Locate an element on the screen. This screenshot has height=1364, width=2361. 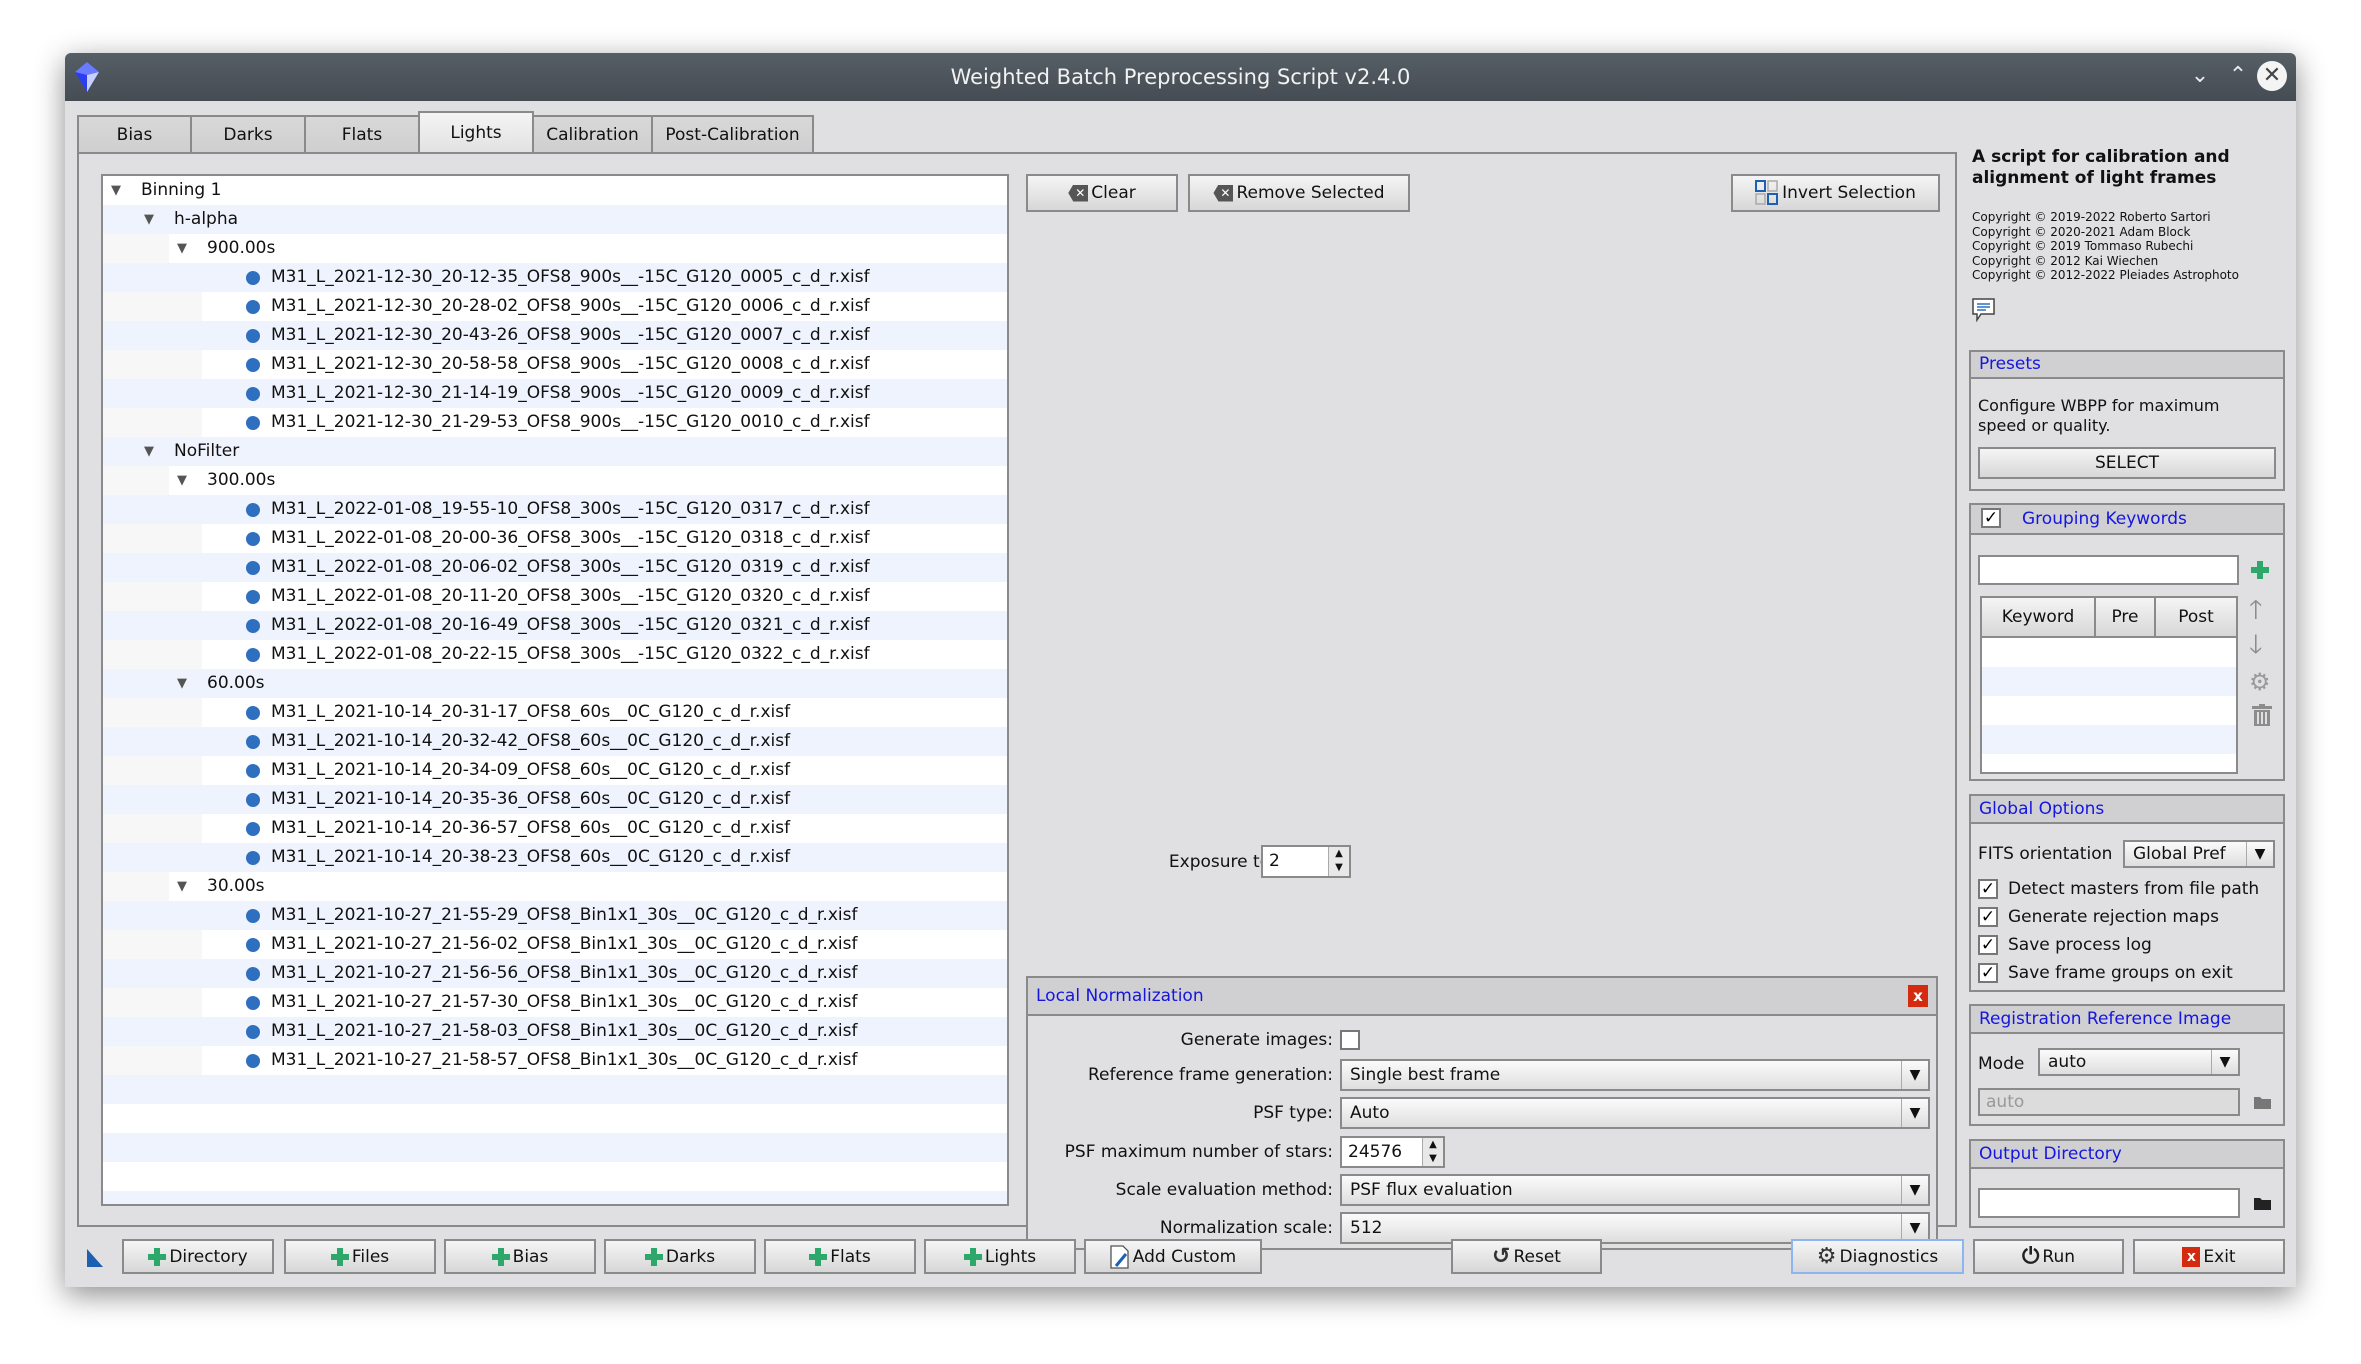
option-label: Save process log is located at coordinates (2080, 945).